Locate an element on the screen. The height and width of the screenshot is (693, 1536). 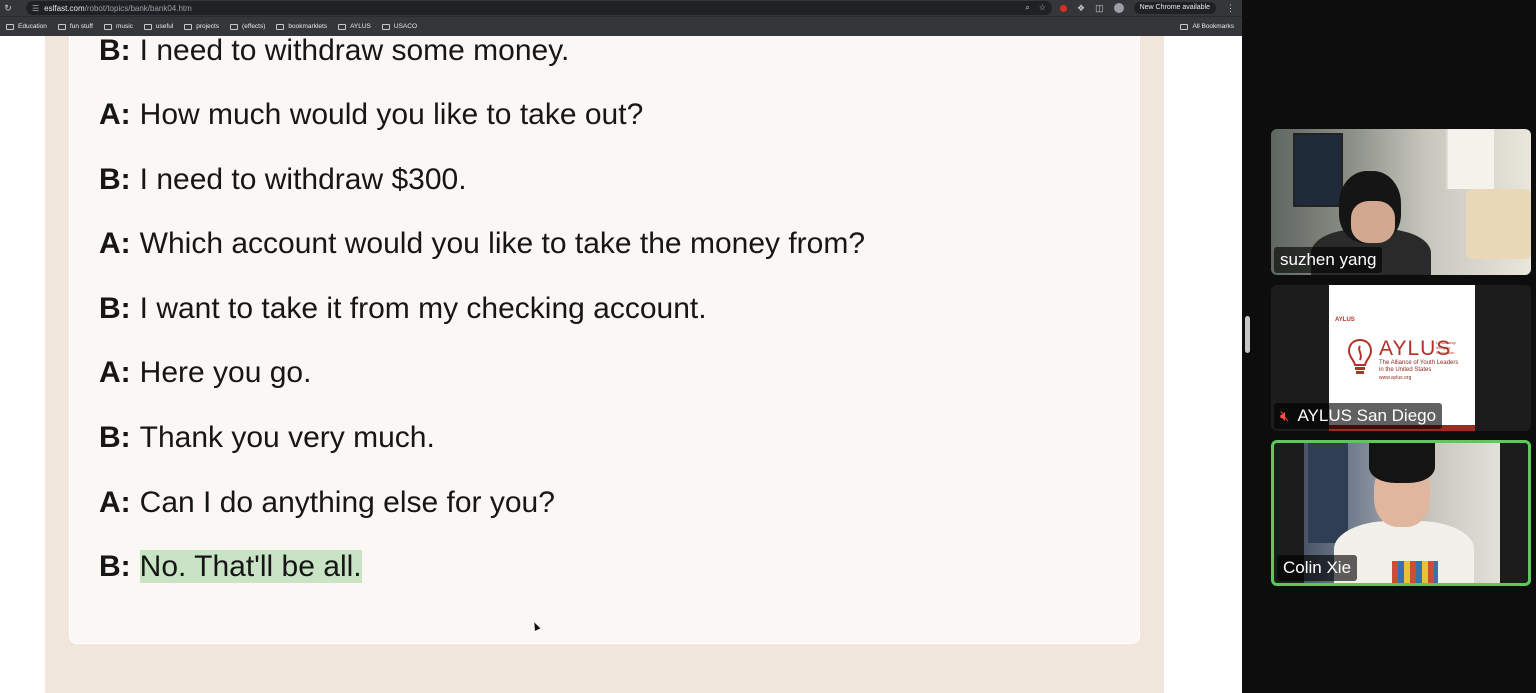
dialogue-line: A: Here you go. is located at coordinates (205, 373).